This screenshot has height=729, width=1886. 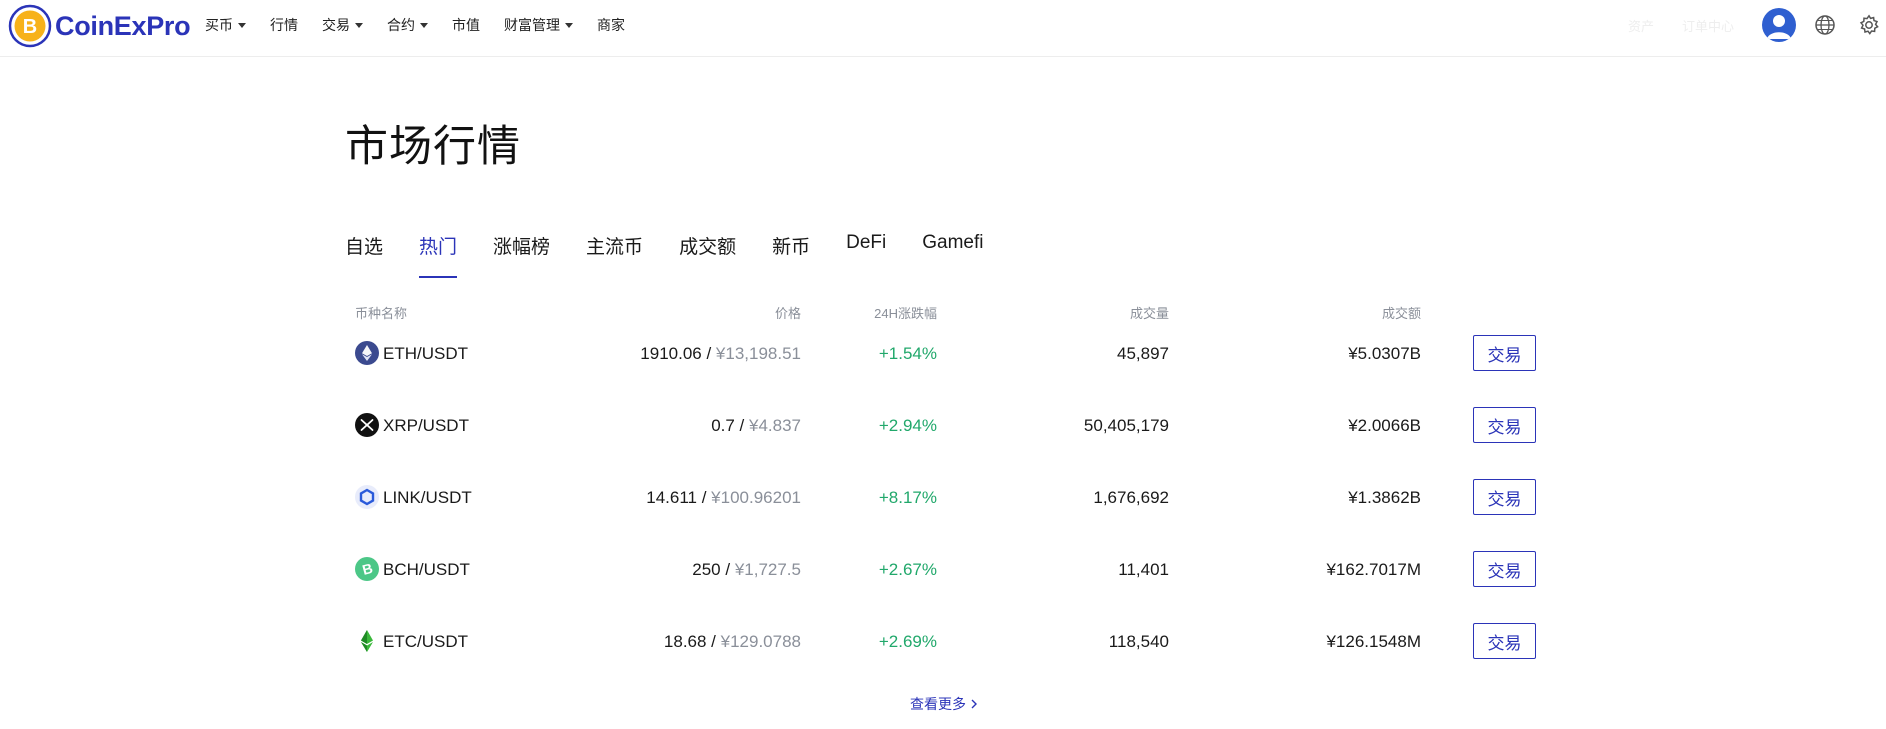 I want to click on orders-link: 订单中心, so click(x=1708, y=25).